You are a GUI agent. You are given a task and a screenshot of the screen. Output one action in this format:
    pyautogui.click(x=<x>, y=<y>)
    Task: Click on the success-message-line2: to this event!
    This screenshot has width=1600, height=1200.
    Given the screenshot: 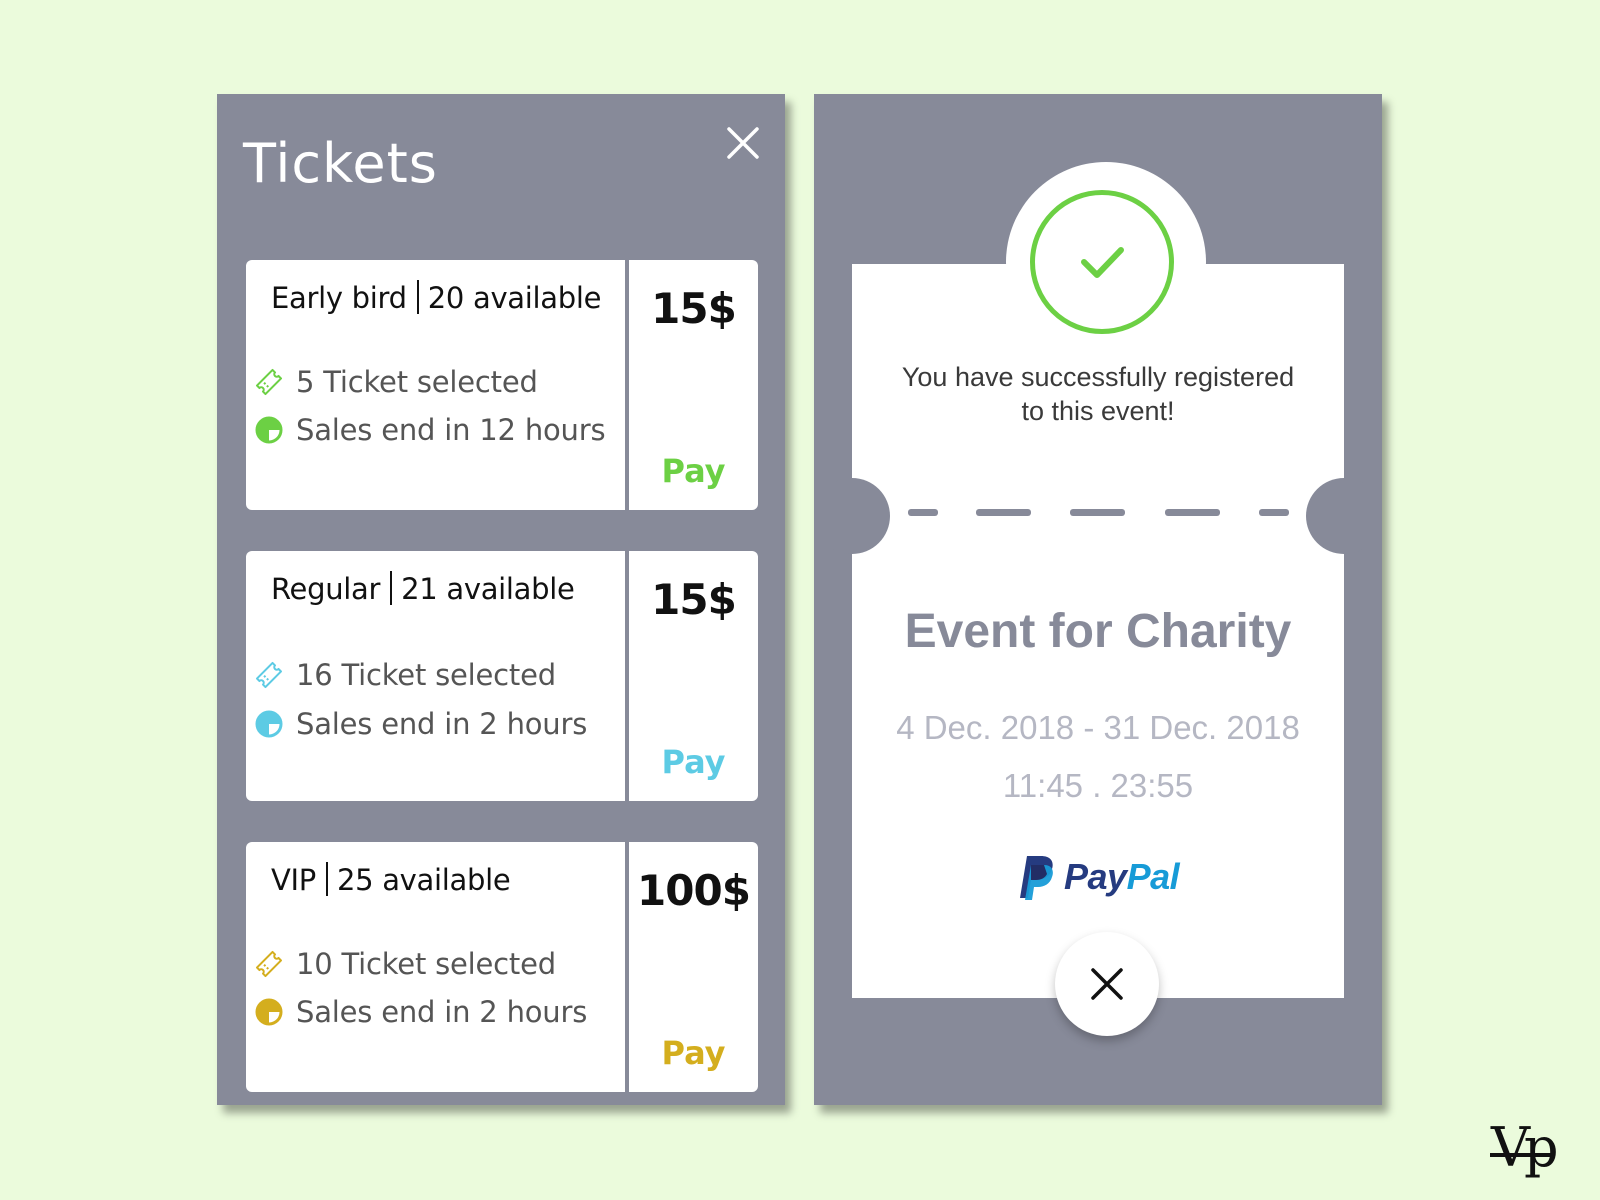 What is the action you would take?
    pyautogui.click(x=1098, y=411)
    